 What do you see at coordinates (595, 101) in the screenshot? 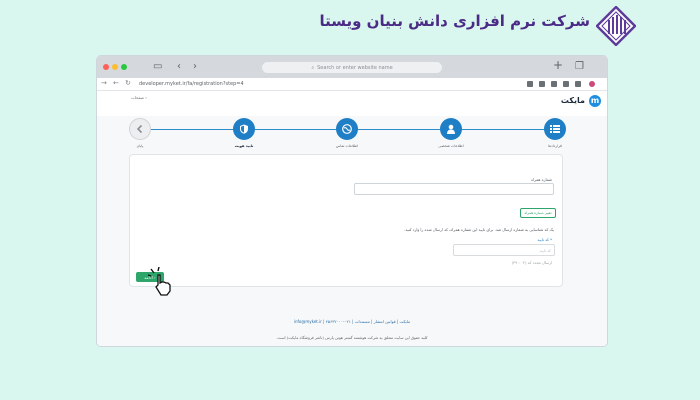
I see `myket-logo-icon: m` at bounding box center [595, 101].